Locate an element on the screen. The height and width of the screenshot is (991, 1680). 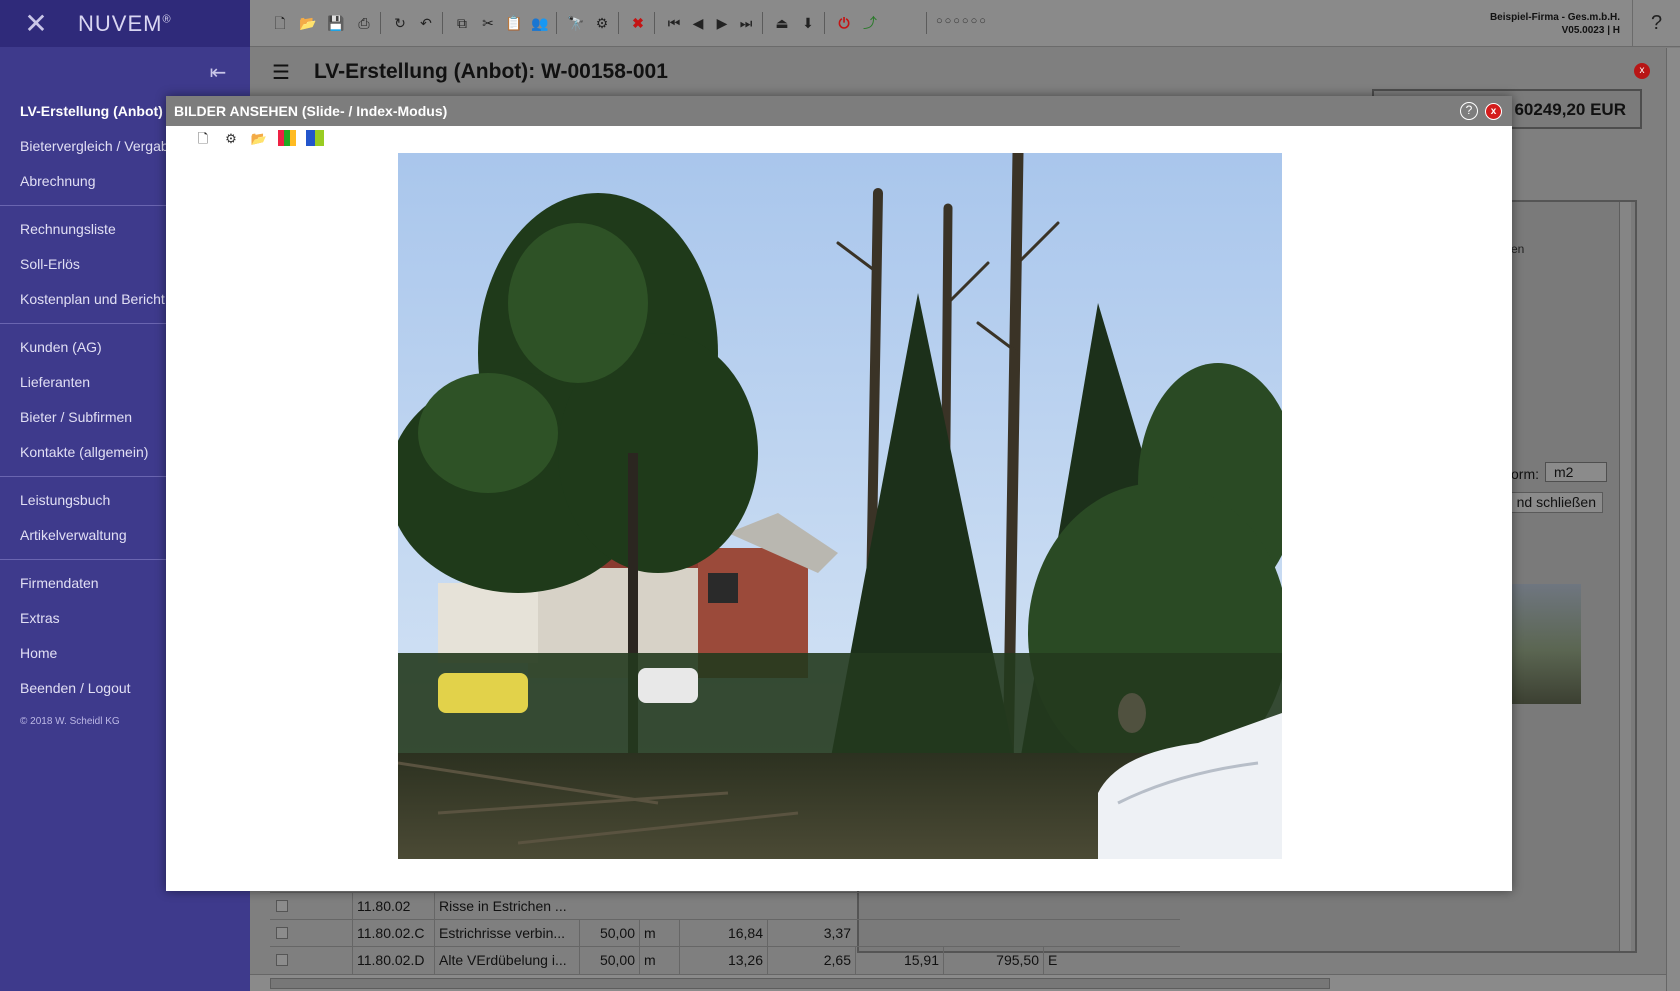
delete-icon: ✖ is located at coordinates (638, 23).